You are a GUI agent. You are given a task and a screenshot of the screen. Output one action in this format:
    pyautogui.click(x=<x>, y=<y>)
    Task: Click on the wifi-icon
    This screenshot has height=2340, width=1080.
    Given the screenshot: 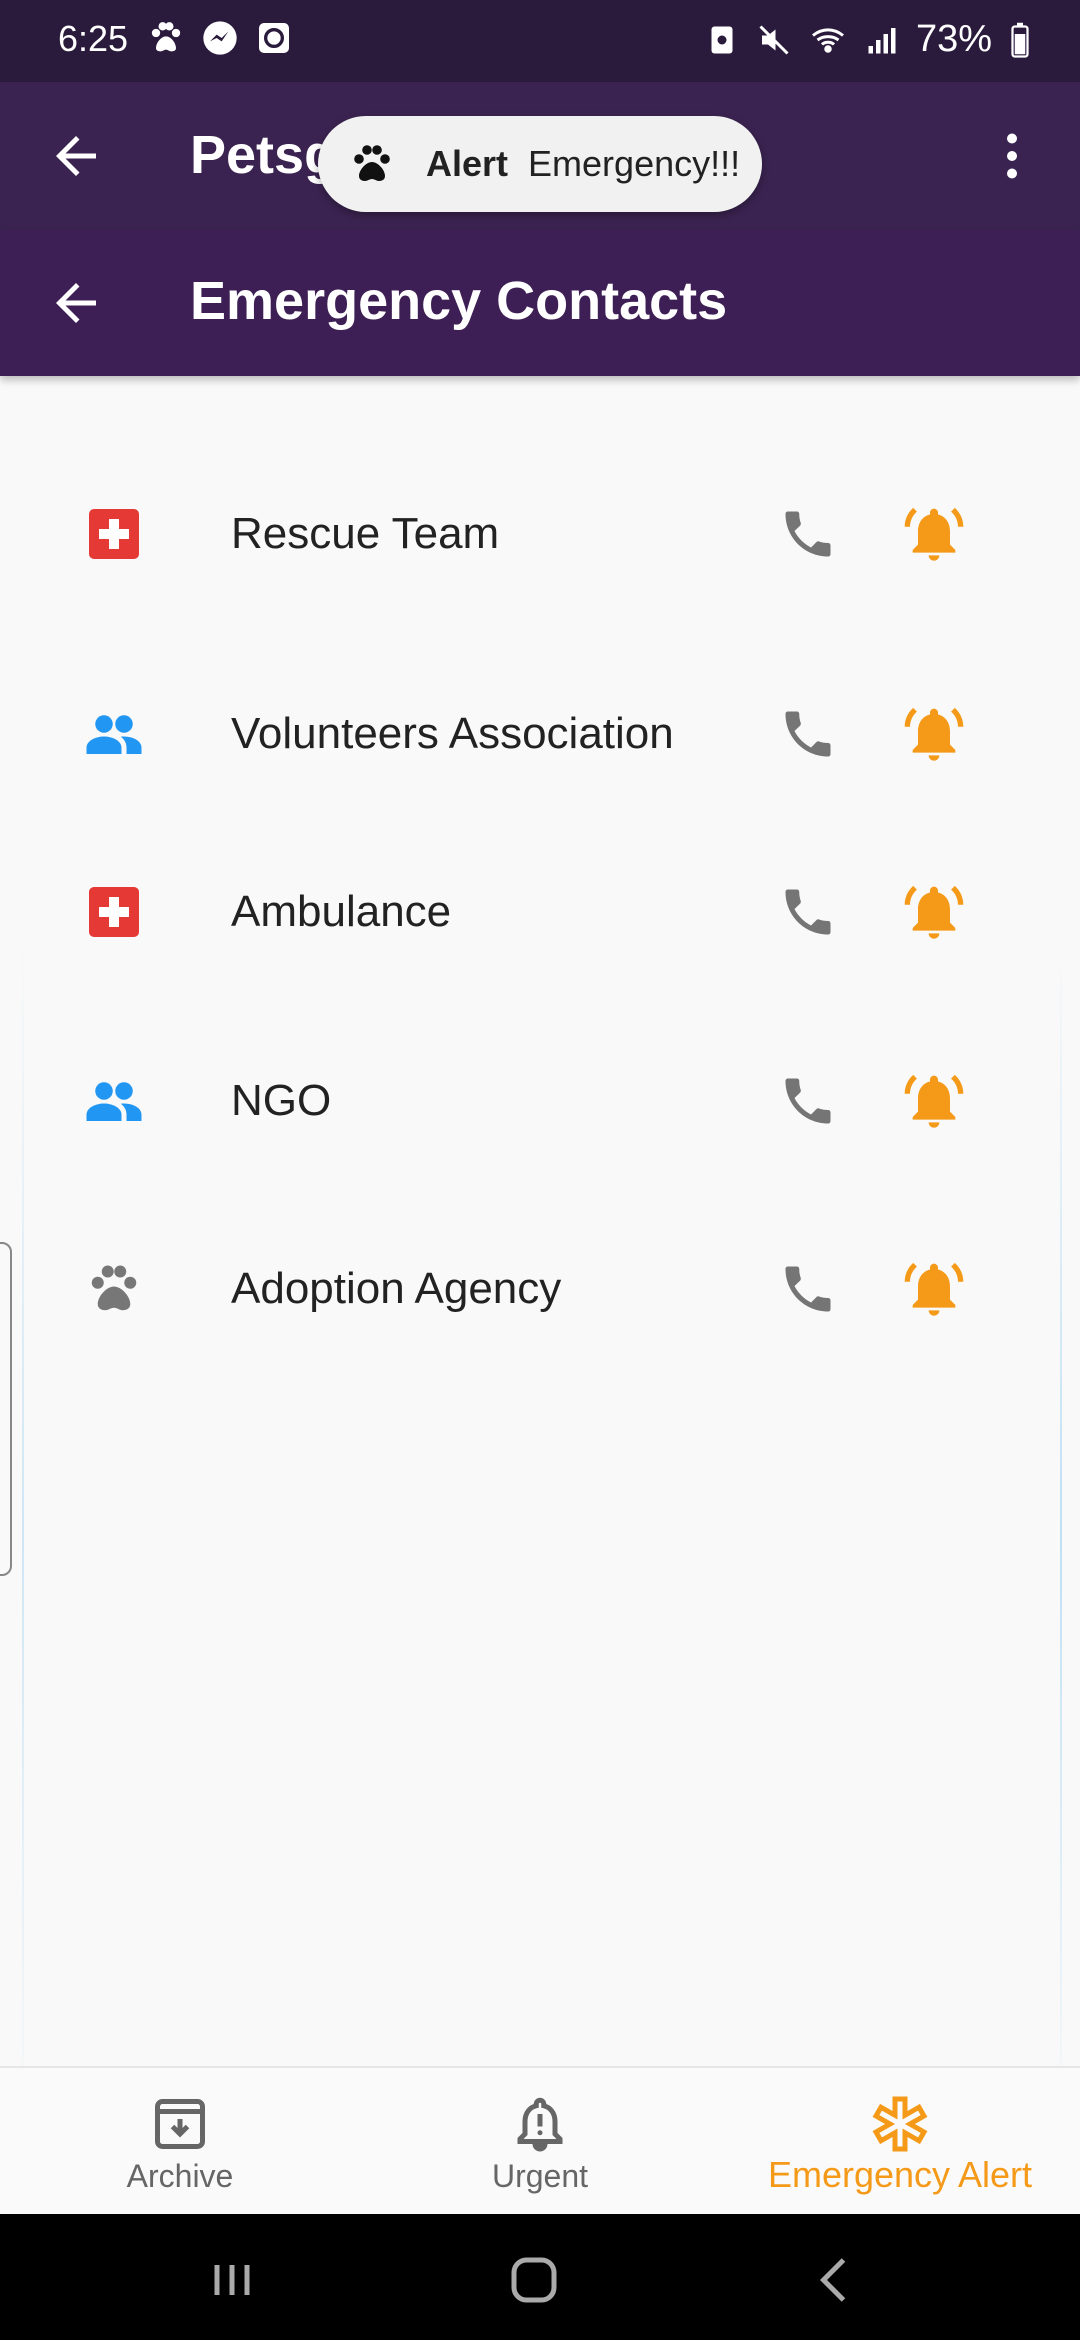 What is the action you would take?
    pyautogui.click(x=827, y=40)
    